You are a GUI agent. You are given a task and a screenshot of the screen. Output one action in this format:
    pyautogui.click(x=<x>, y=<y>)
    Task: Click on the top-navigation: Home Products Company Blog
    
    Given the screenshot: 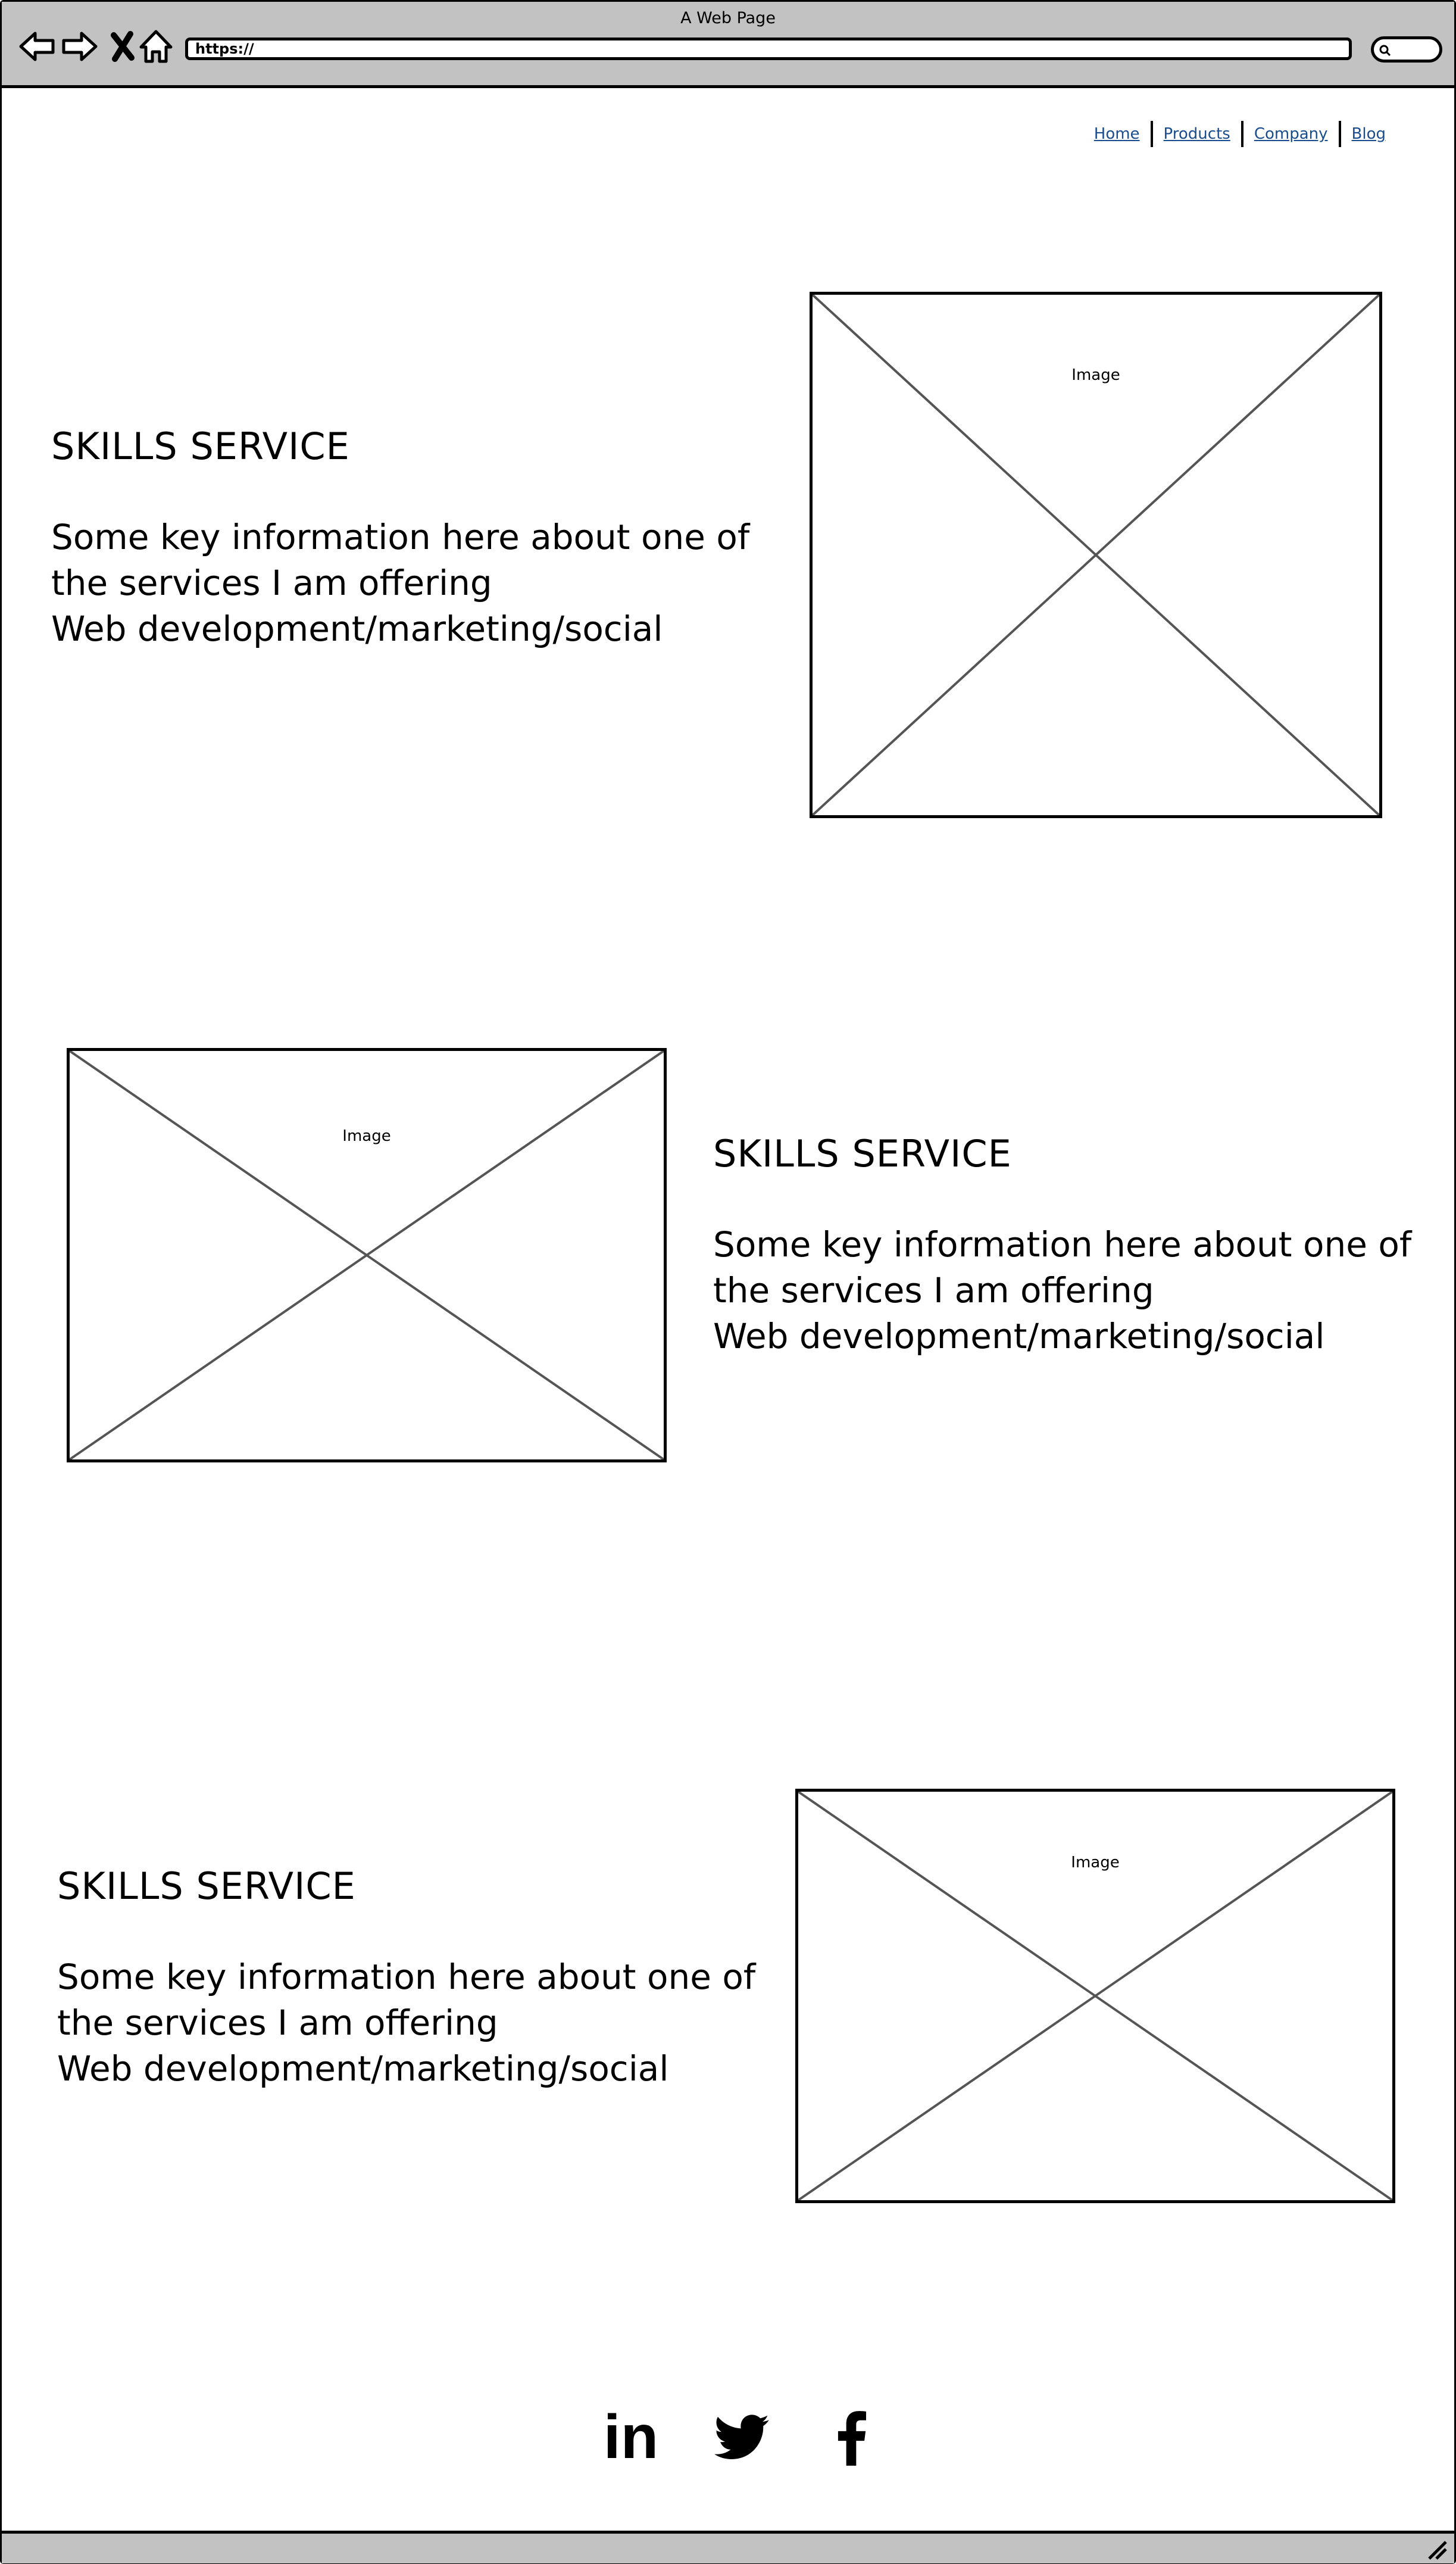 What is the action you would take?
    pyautogui.click(x=1239, y=134)
    